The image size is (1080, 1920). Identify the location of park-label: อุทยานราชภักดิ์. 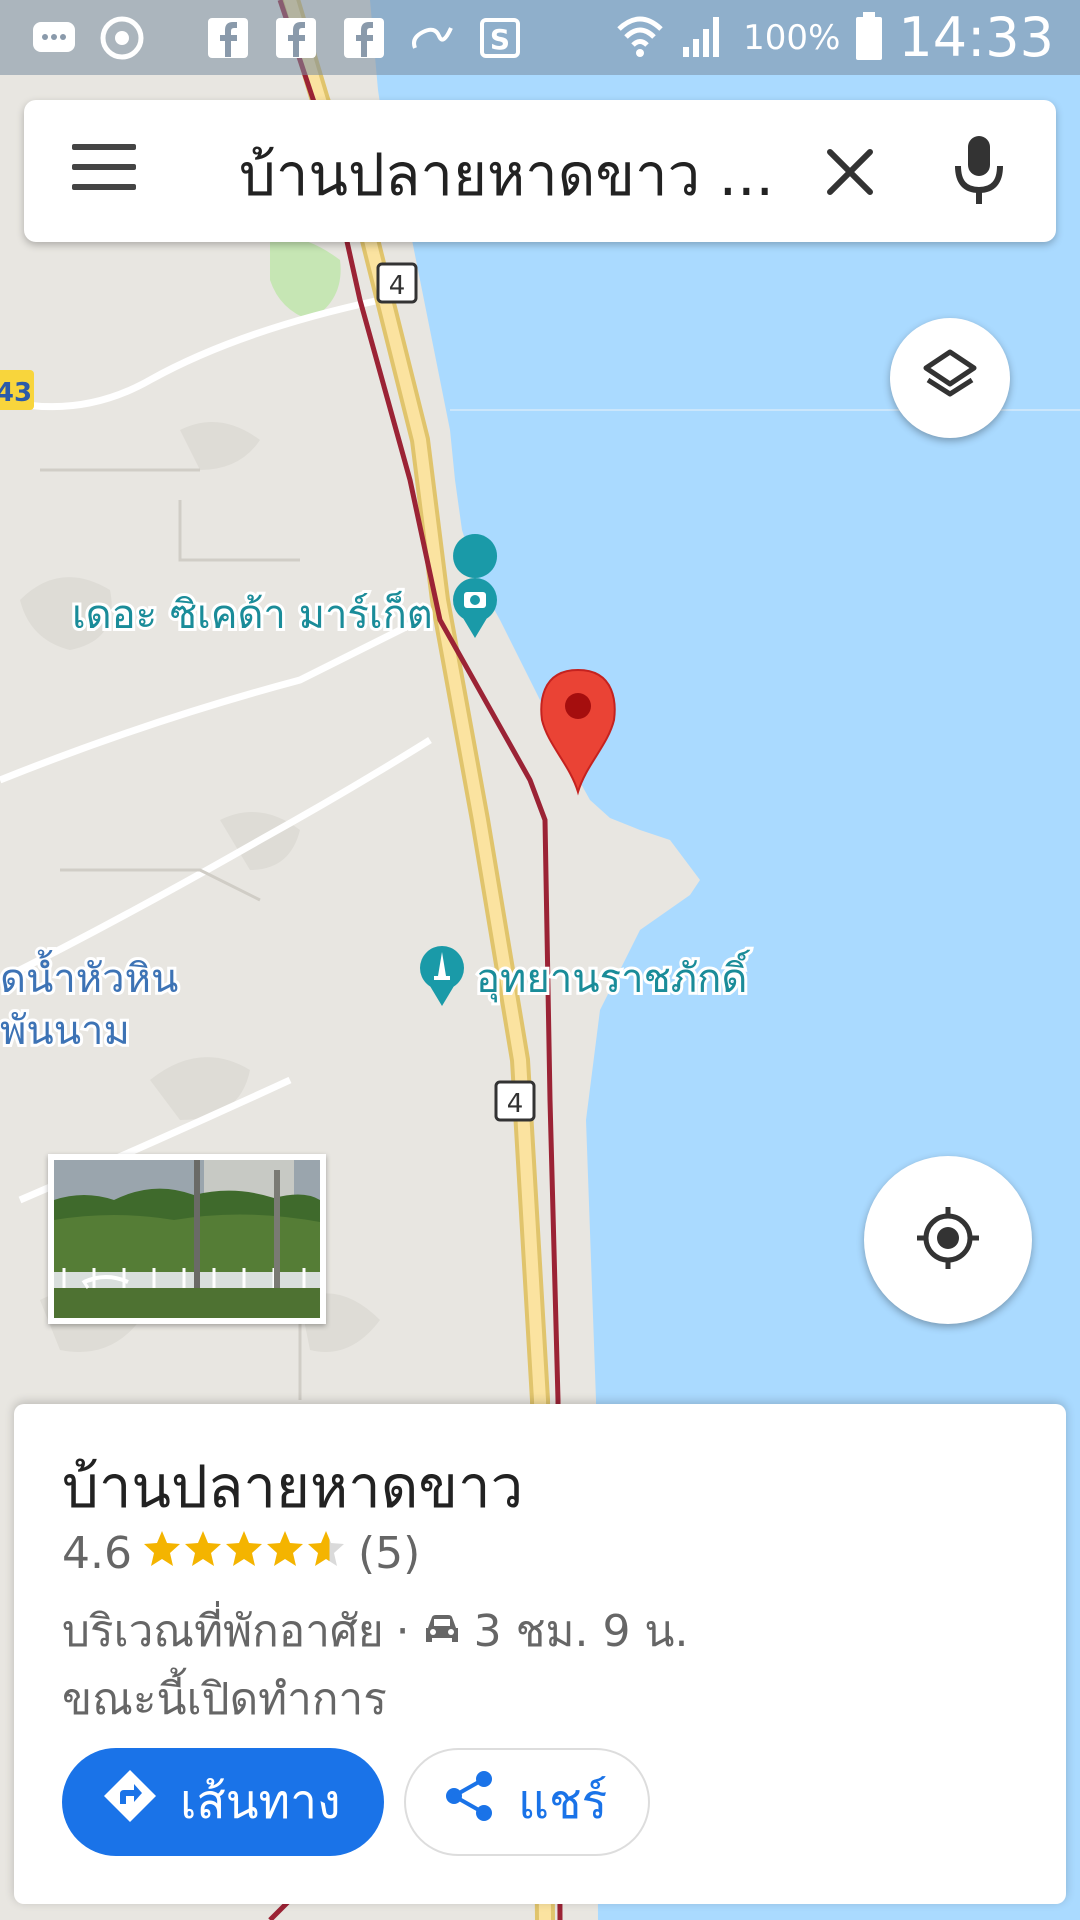
(613, 976).